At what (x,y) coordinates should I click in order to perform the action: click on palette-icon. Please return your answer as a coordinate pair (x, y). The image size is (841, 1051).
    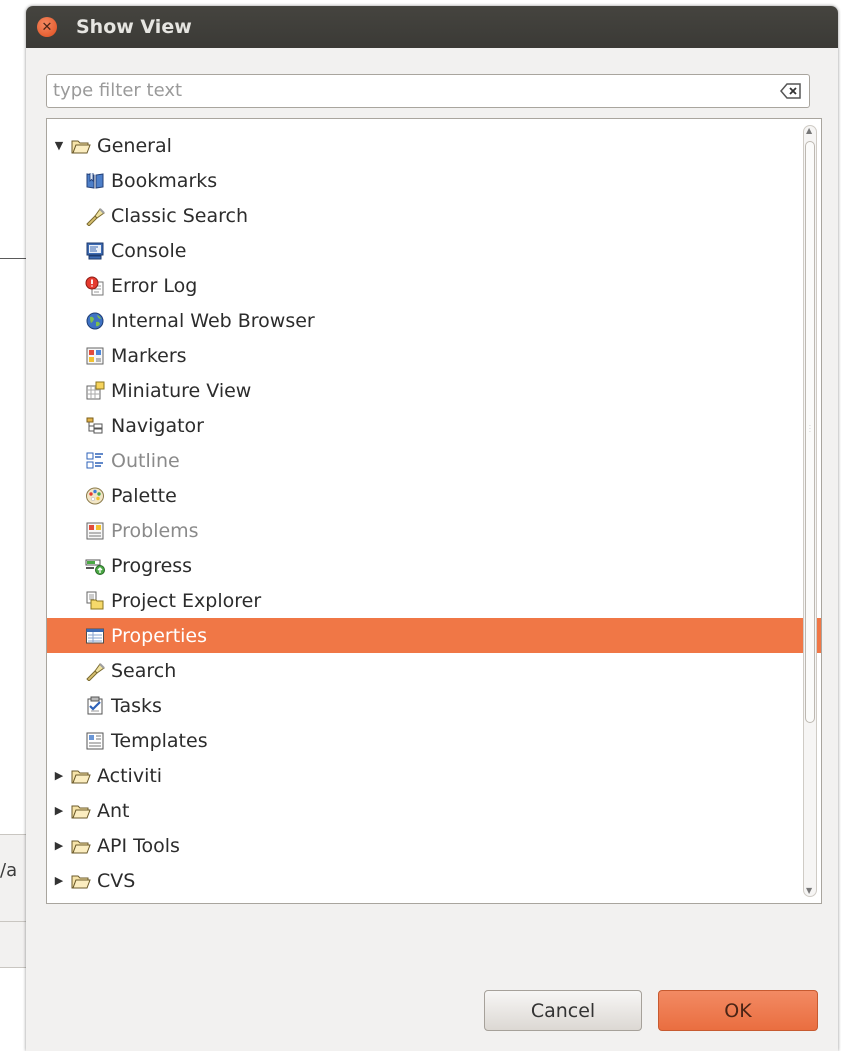
    Looking at the image, I should click on (95, 496).